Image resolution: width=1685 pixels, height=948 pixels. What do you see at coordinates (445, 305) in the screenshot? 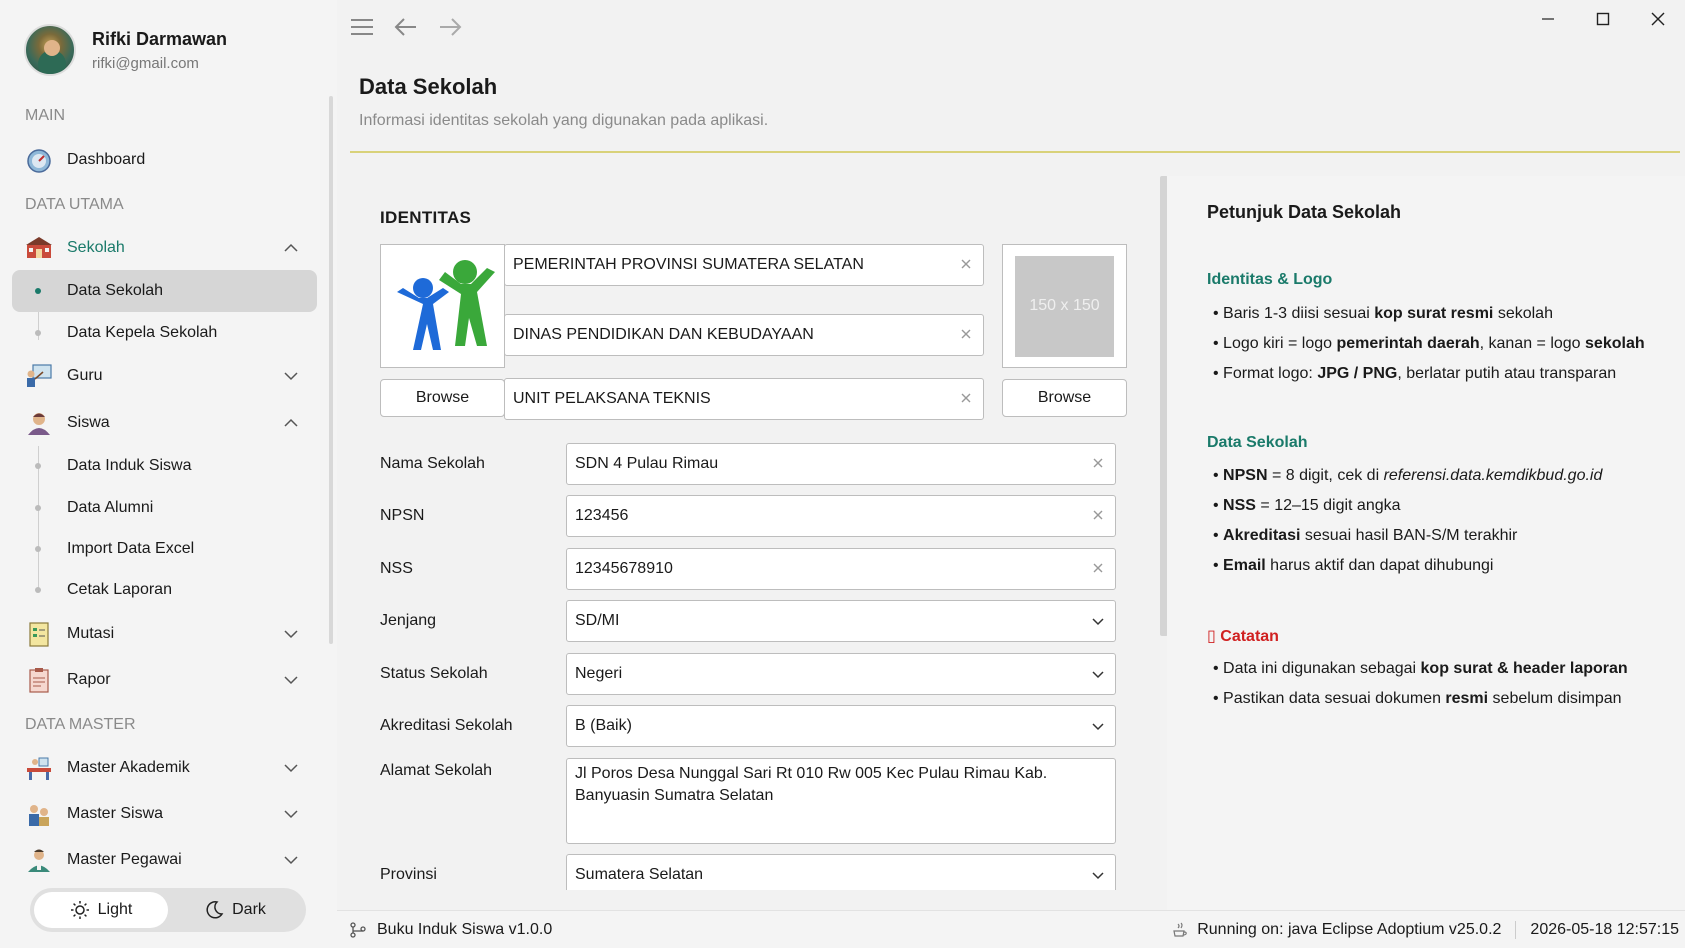
I see `government-logo-icon` at bounding box center [445, 305].